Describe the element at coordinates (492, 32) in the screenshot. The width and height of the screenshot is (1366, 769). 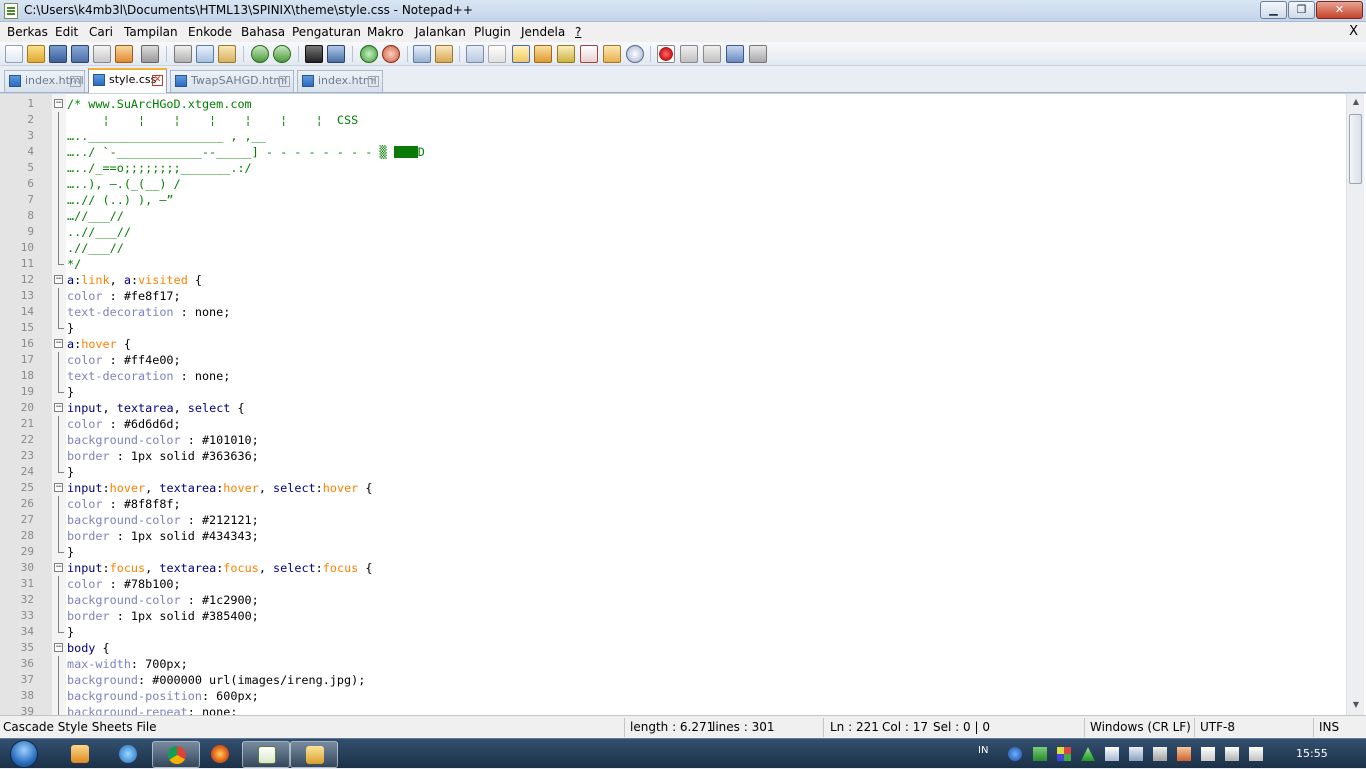
I see `menu-plugin: Plugin` at that location.